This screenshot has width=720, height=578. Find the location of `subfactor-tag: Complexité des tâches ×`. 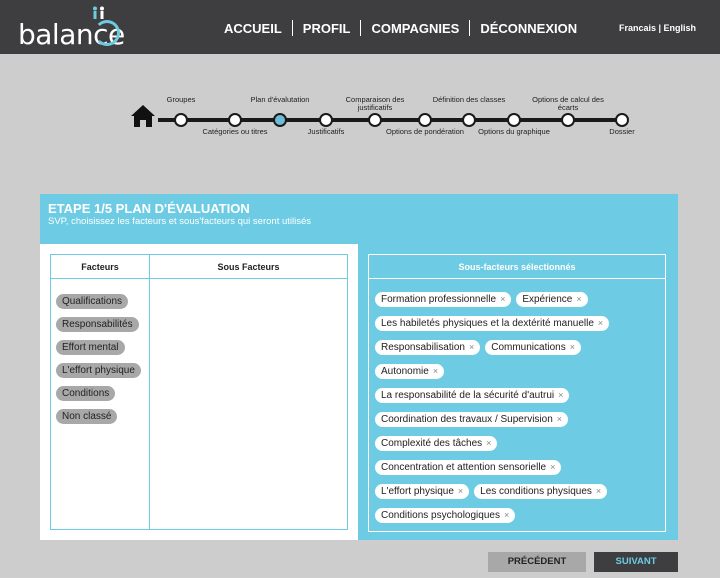

subfactor-tag: Complexité des tâches × is located at coordinates (436, 443).